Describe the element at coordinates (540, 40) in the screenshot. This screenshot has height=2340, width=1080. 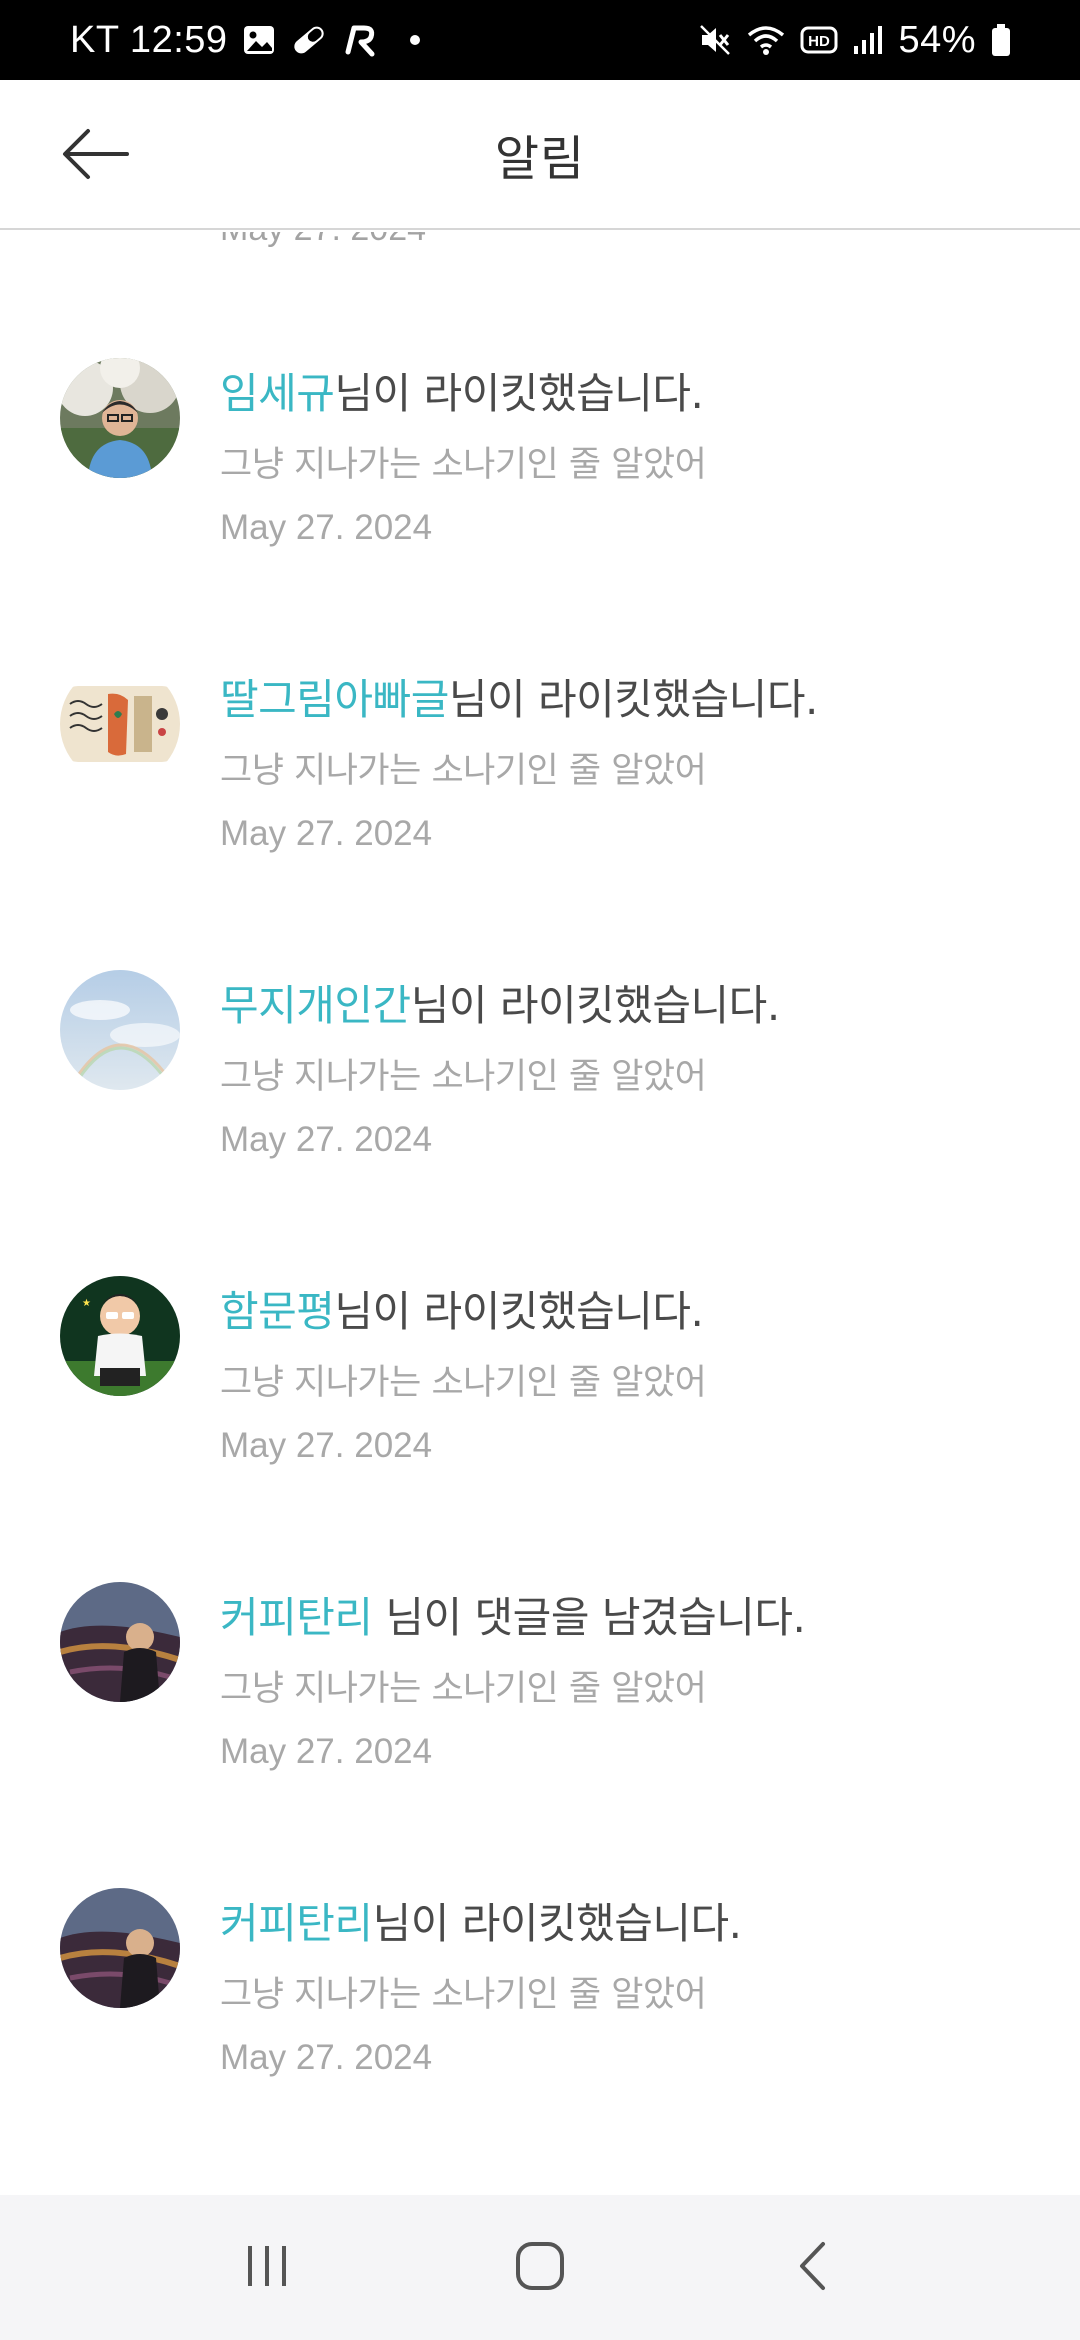
I see `status-bar: KT 12:59 HD 54%` at that location.